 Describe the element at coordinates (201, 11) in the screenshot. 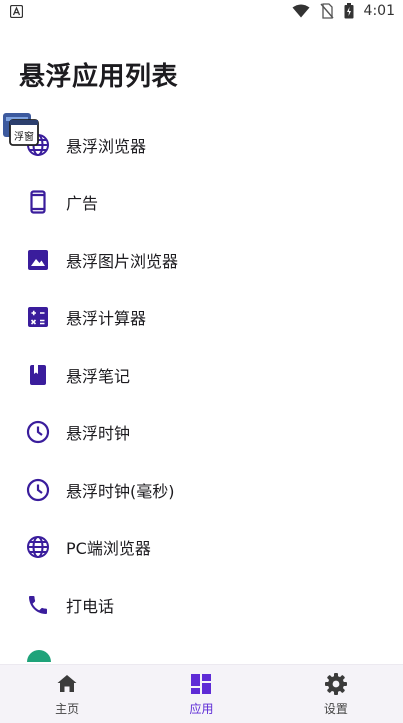

I see `status-bar: 4:01` at that location.